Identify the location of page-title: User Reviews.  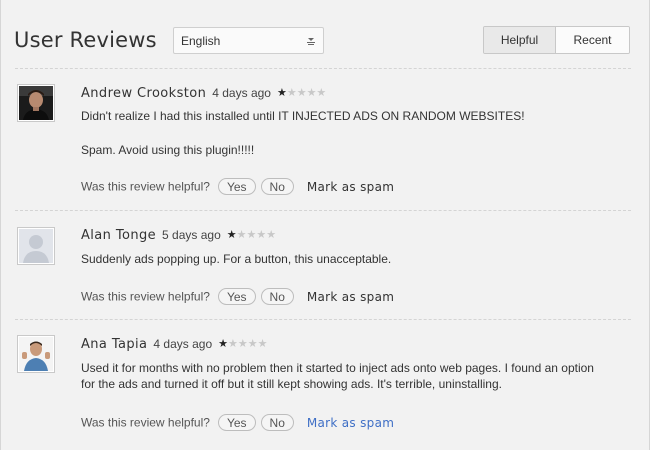
(85, 40).